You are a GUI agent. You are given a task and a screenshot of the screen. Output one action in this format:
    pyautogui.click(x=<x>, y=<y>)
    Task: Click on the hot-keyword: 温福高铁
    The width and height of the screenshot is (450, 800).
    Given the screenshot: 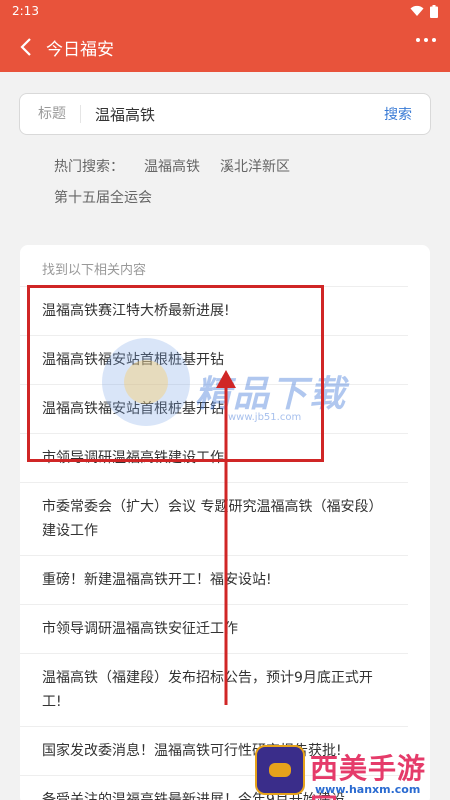 What is the action you would take?
    pyautogui.click(x=172, y=167)
    